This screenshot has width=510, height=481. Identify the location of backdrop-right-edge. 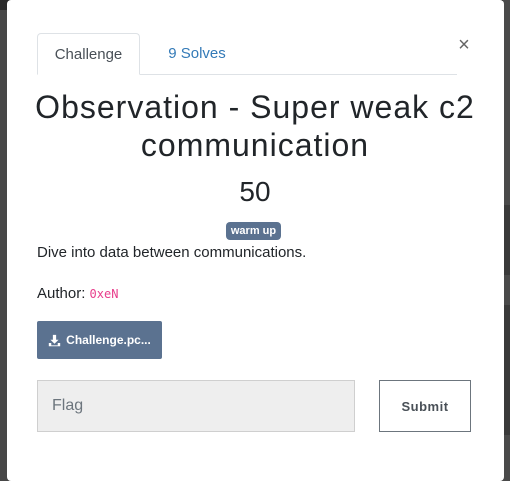
(506, 240).